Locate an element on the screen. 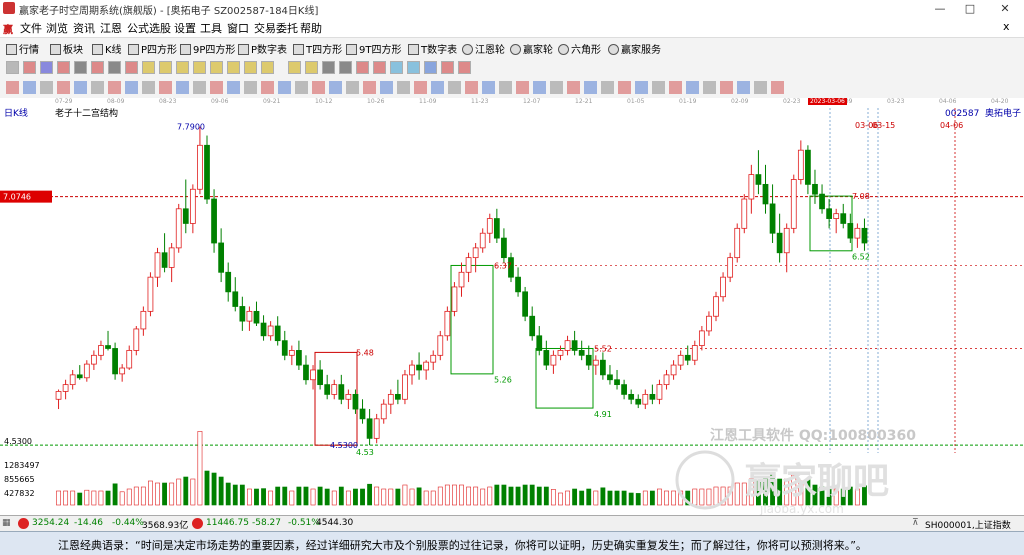 This screenshot has height=555, width=1024. menu-window: 窗口 is located at coordinates (238, 28).